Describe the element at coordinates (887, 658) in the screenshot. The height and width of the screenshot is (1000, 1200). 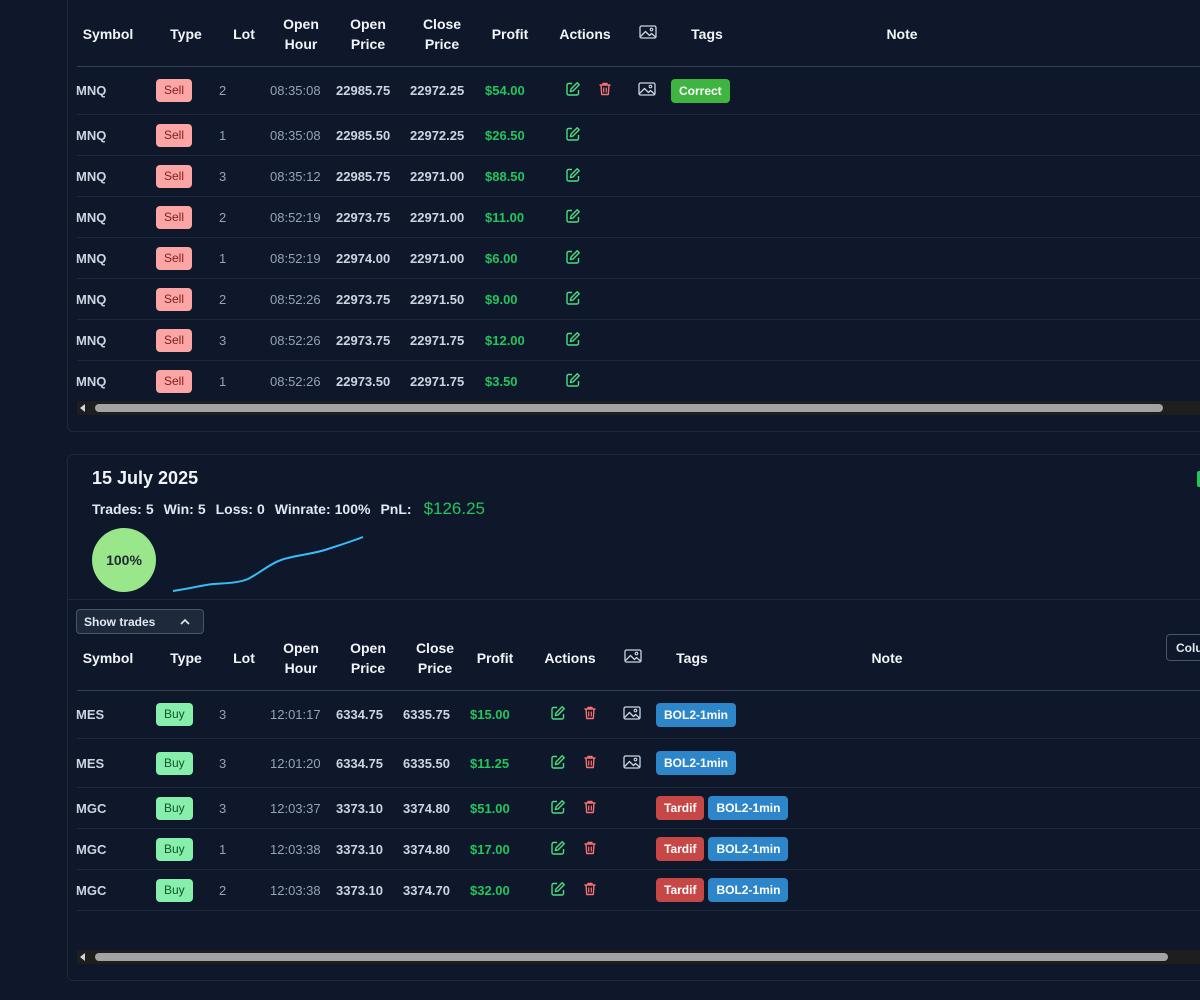
I see `header-note: Note` at that location.